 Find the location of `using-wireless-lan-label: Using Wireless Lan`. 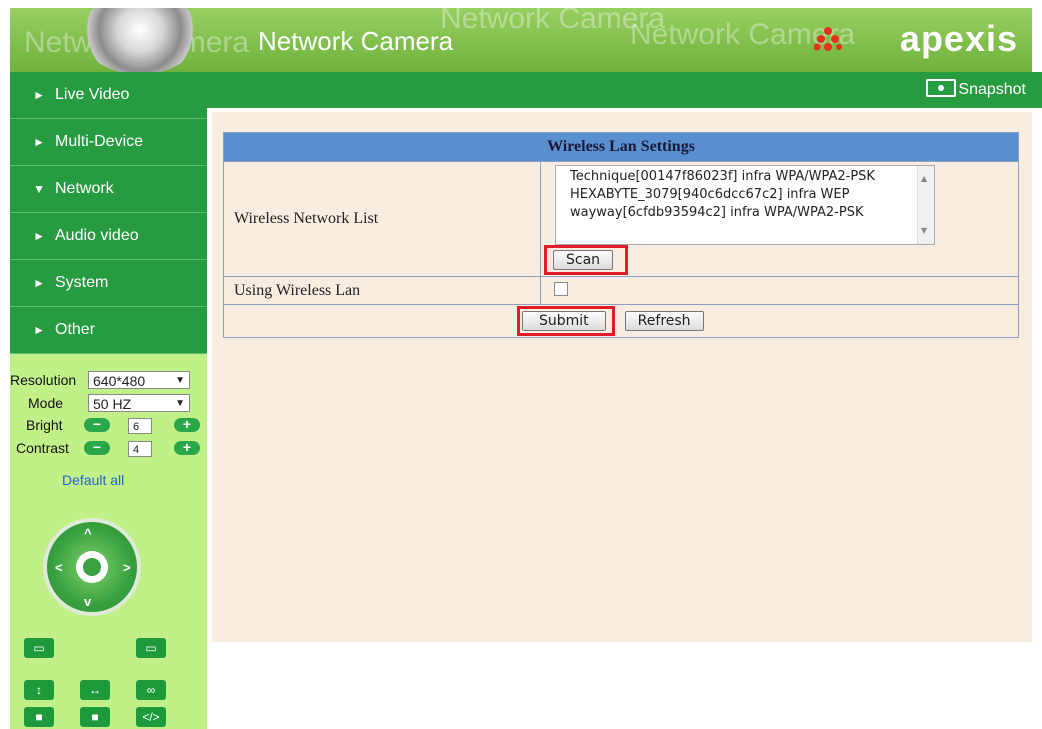

using-wireless-lan-label: Using Wireless Lan is located at coordinates (382, 290).